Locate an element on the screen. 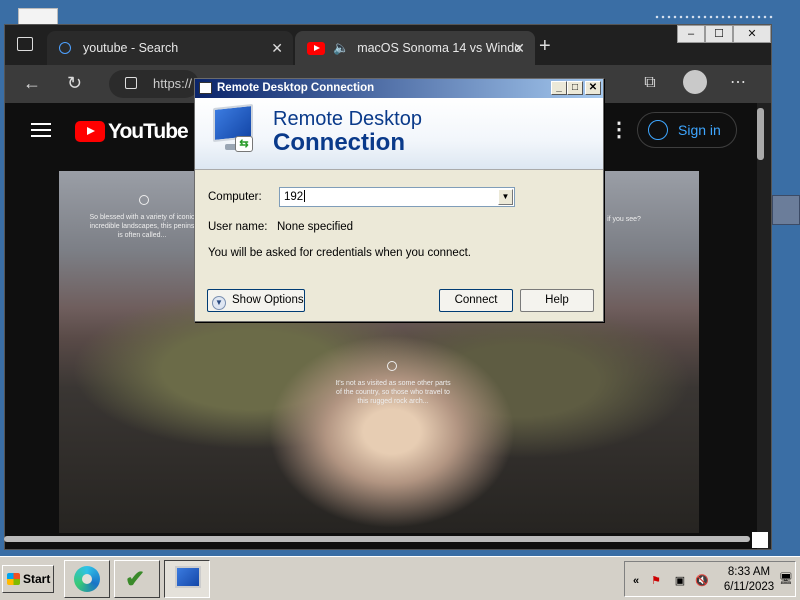 This screenshot has width=800, height=600. maximize-button: ☐ is located at coordinates (719, 34).